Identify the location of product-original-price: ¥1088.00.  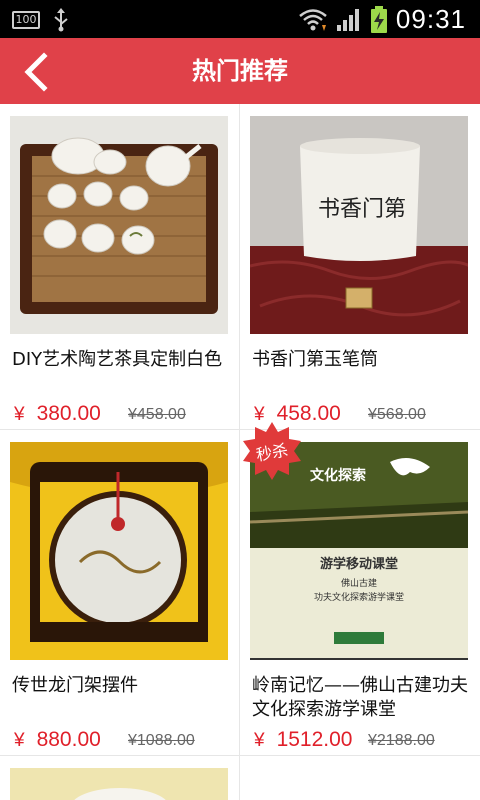
(161, 740).